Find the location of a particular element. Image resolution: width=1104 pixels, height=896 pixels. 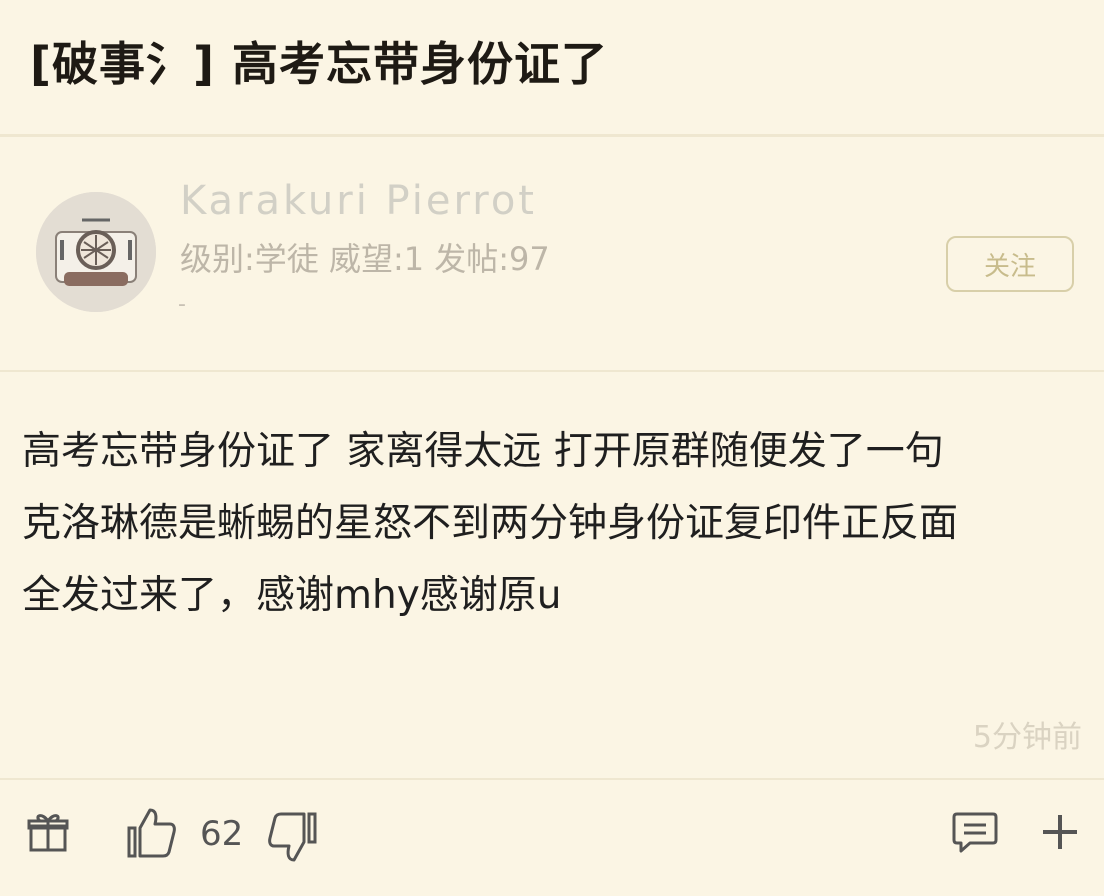

post-body-line: 全发过来了，感谢mhy感谢原u is located at coordinates (292, 595).